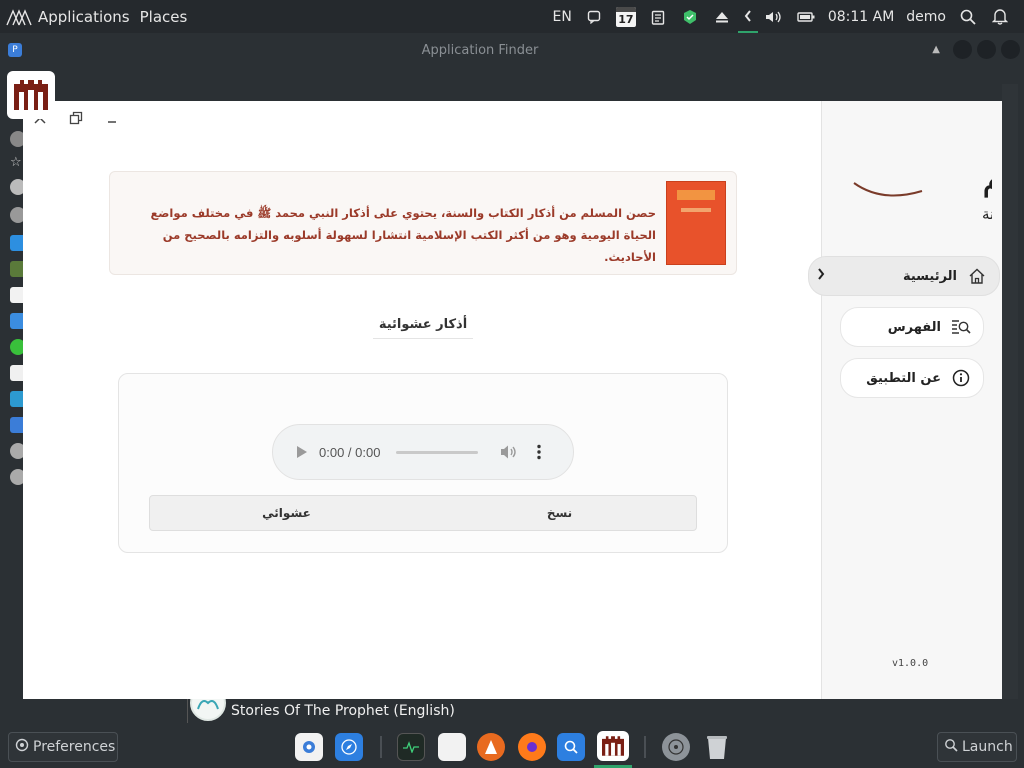 This screenshot has height=768, width=1024. Describe the element at coordinates (613, 746) in the screenshot. I see `hisn-app-dock-icon` at that location.